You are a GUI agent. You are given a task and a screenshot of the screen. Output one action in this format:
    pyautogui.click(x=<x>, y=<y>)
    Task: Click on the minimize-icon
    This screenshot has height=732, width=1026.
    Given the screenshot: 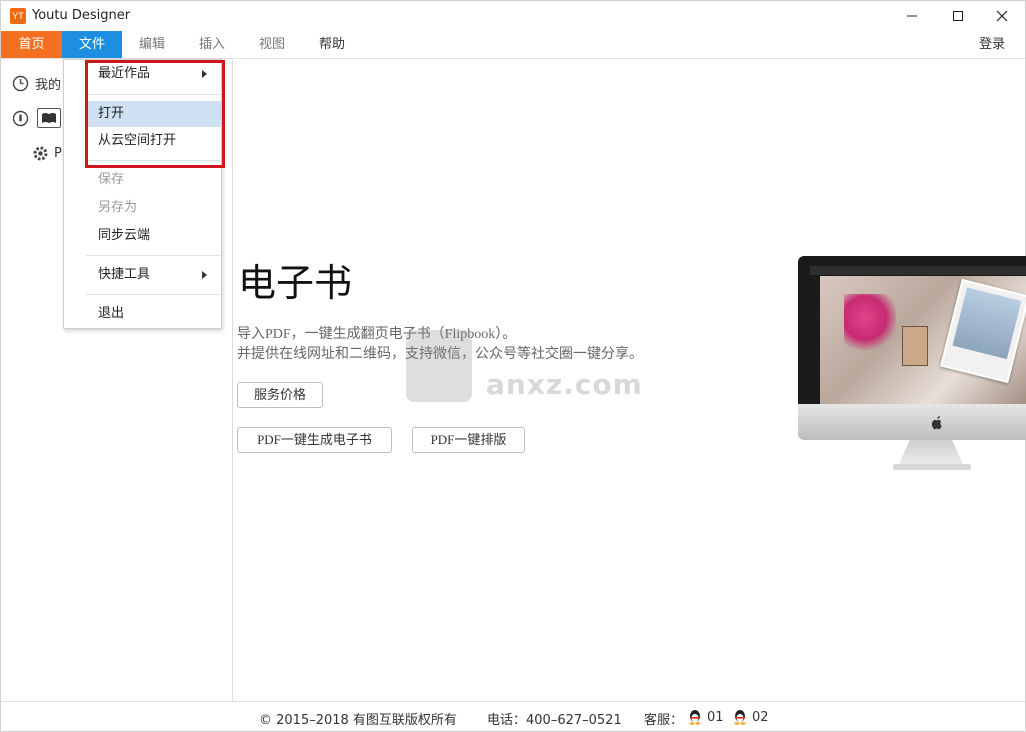 What is the action you would take?
    pyautogui.click(x=912, y=16)
    